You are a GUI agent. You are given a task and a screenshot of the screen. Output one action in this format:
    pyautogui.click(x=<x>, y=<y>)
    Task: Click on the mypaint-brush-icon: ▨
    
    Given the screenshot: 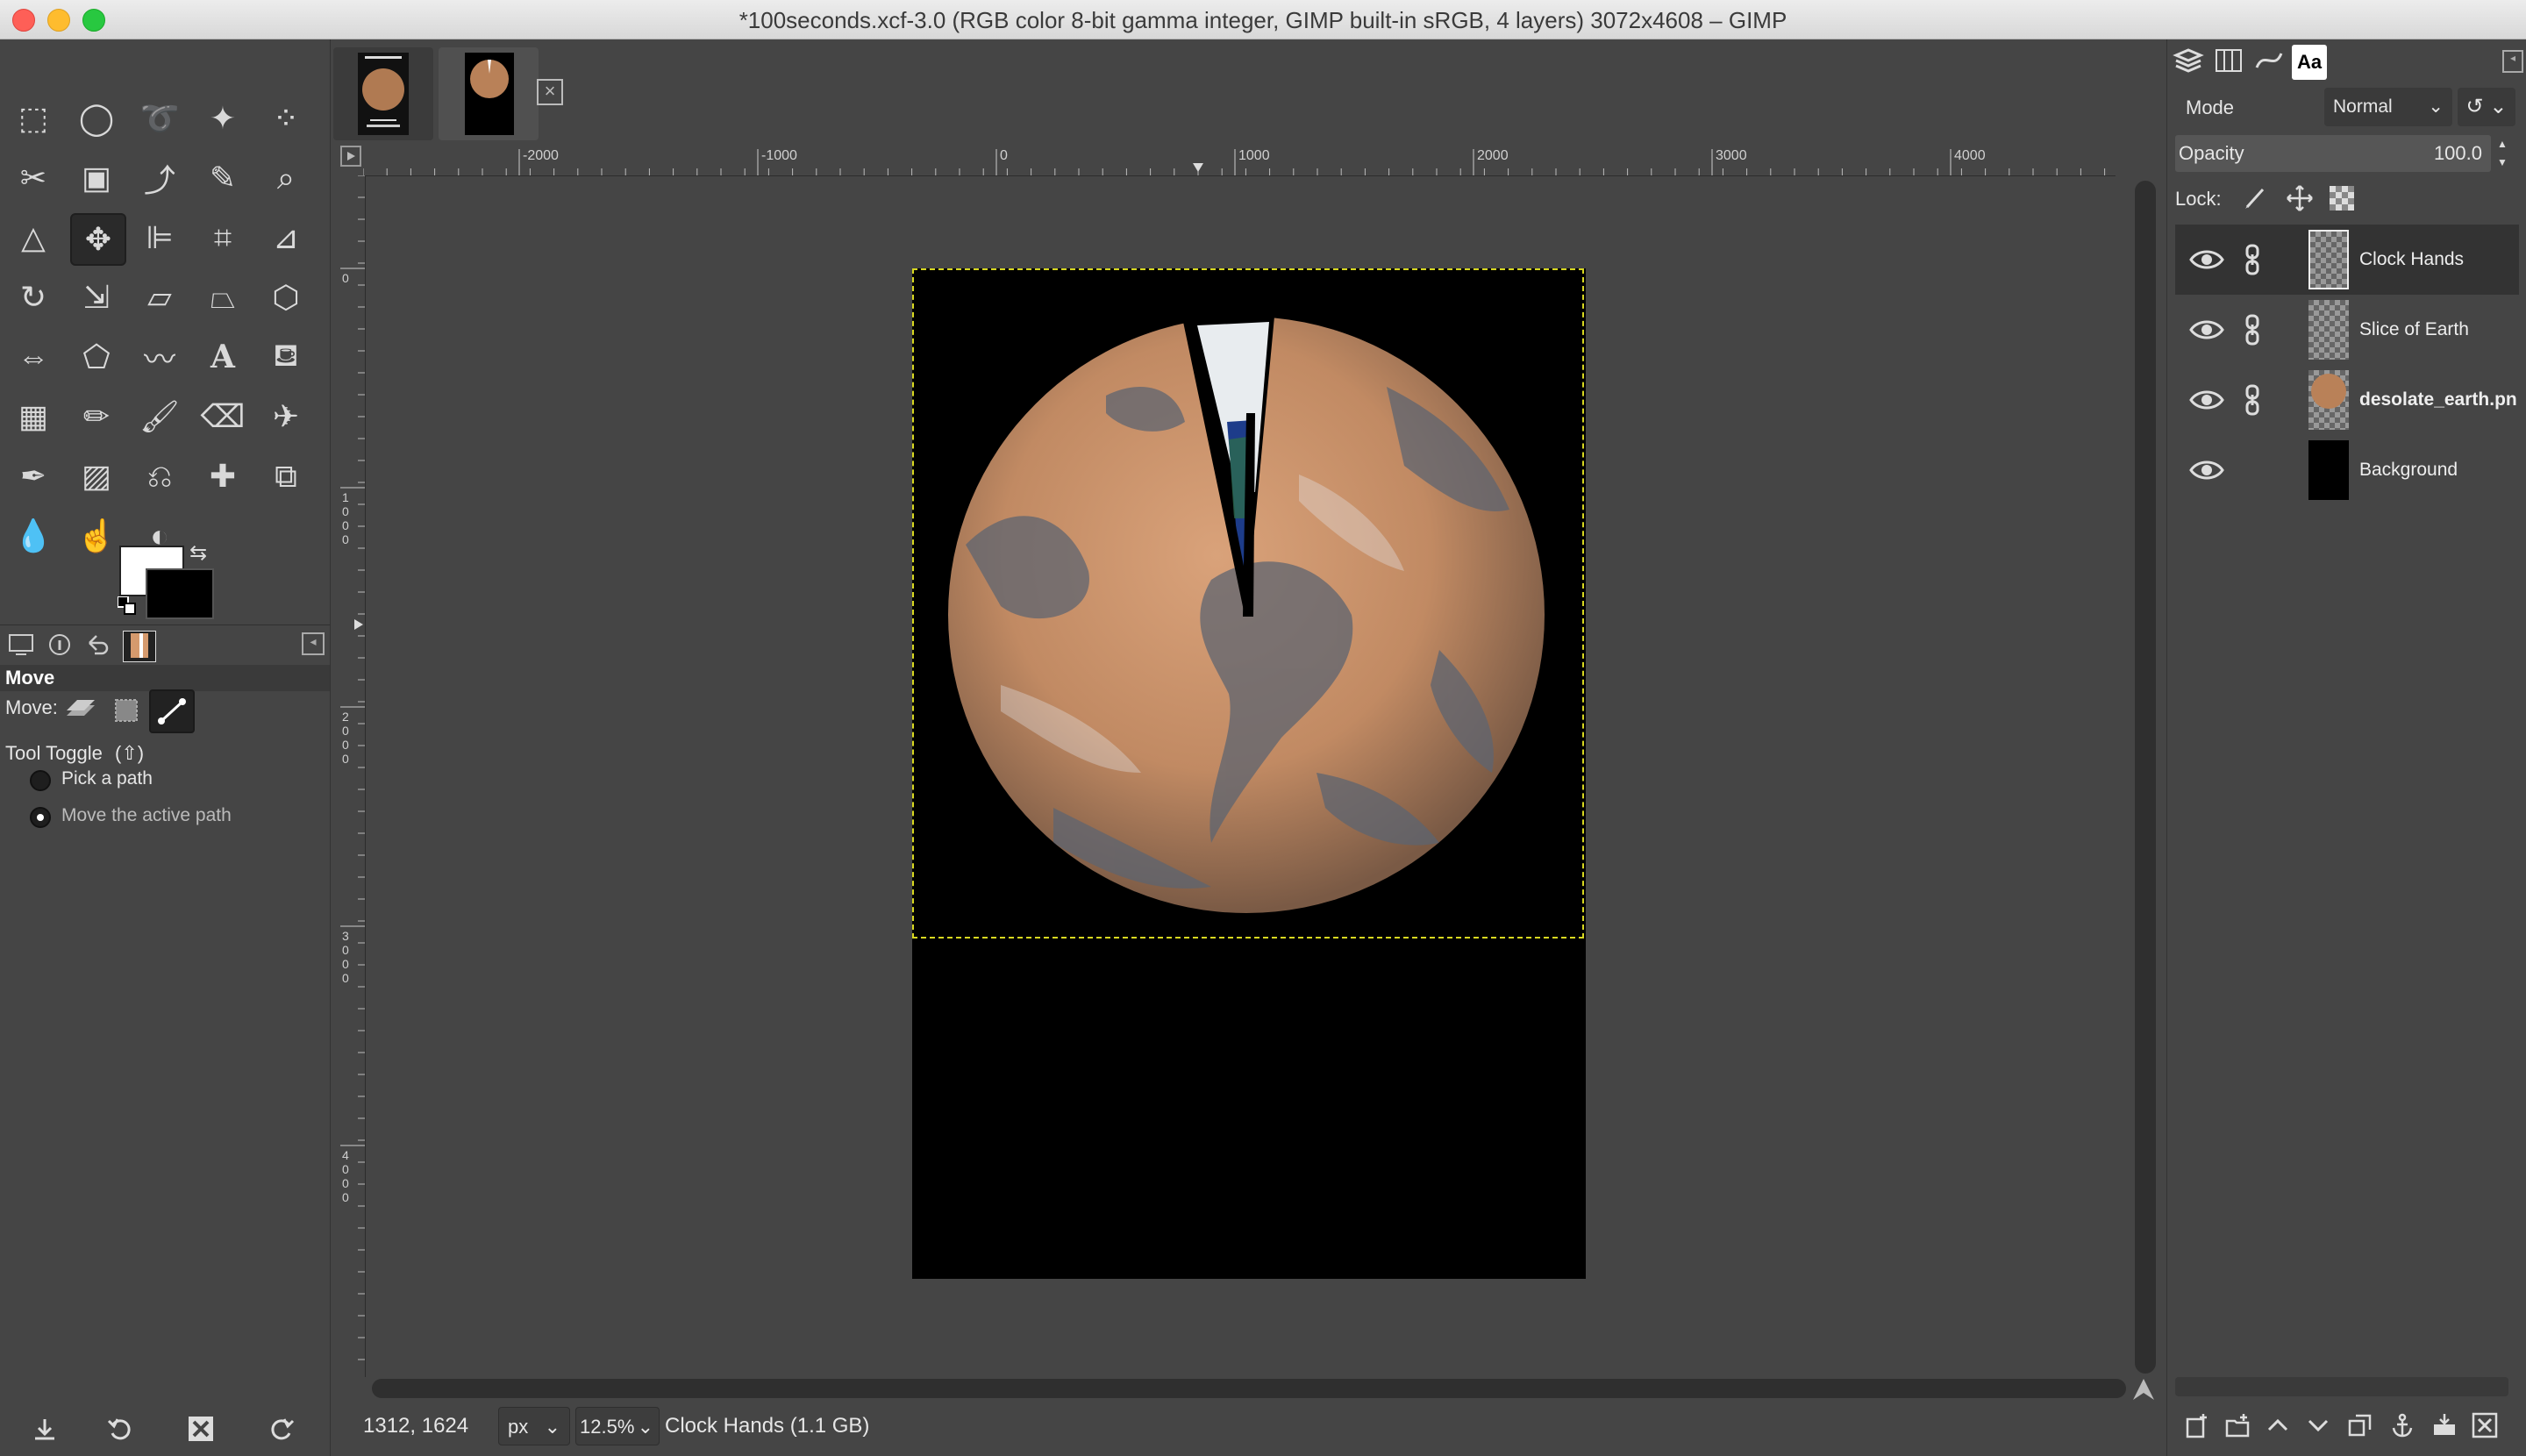 What is the action you would take?
    pyautogui.click(x=96, y=476)
    